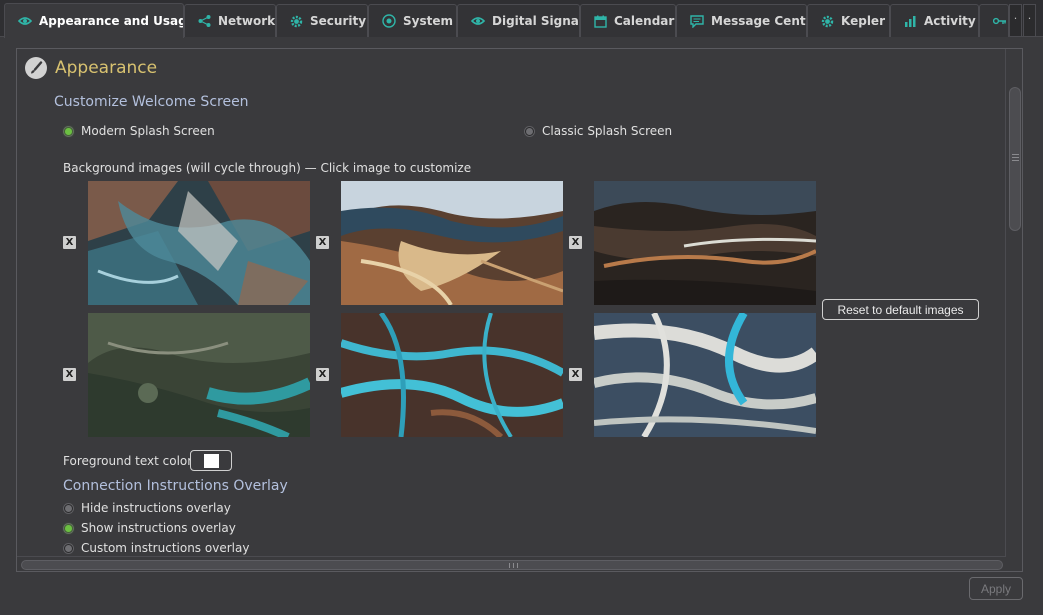 This screenshot has width=1043, height=615. Describe the element at coordinates (758, 21) in the screenshot. I see `tab-label: Message Center` at that location.